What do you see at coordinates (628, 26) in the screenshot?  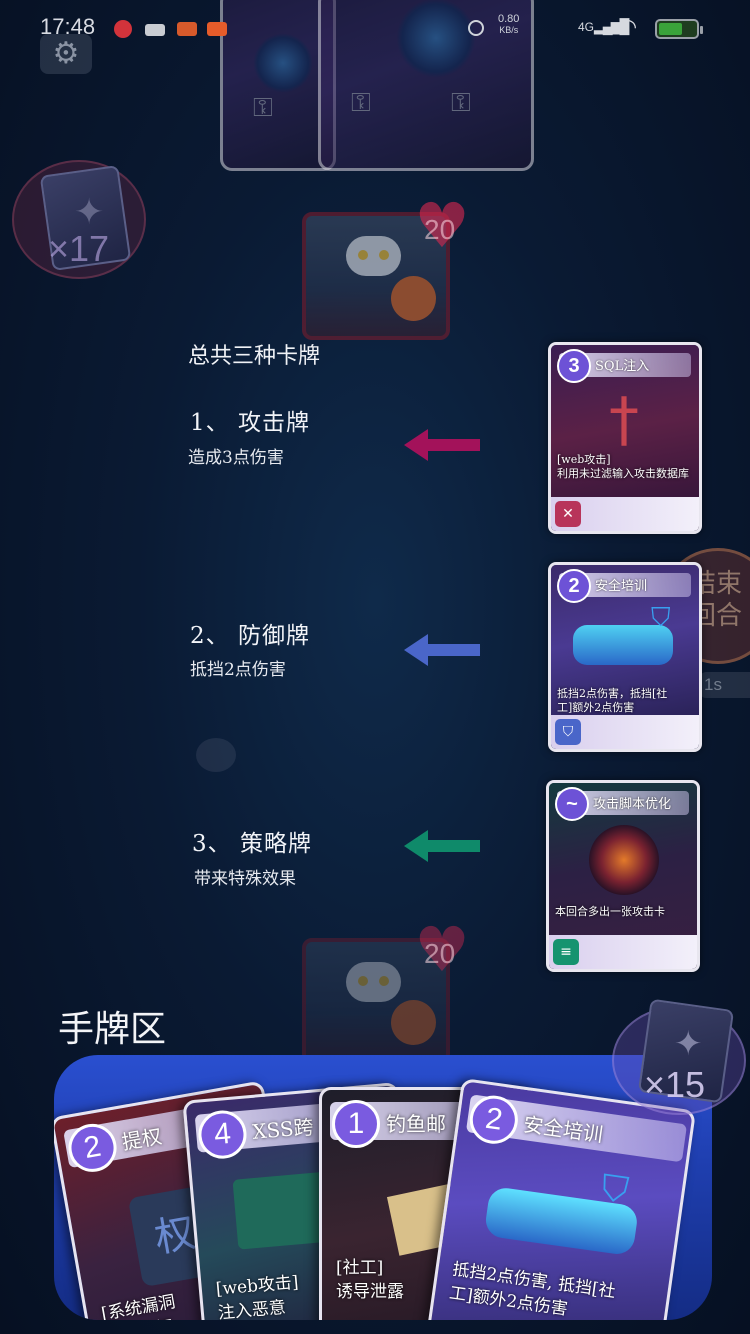 I see `wifi-icon: ◠` at bounding box center [628, 26].